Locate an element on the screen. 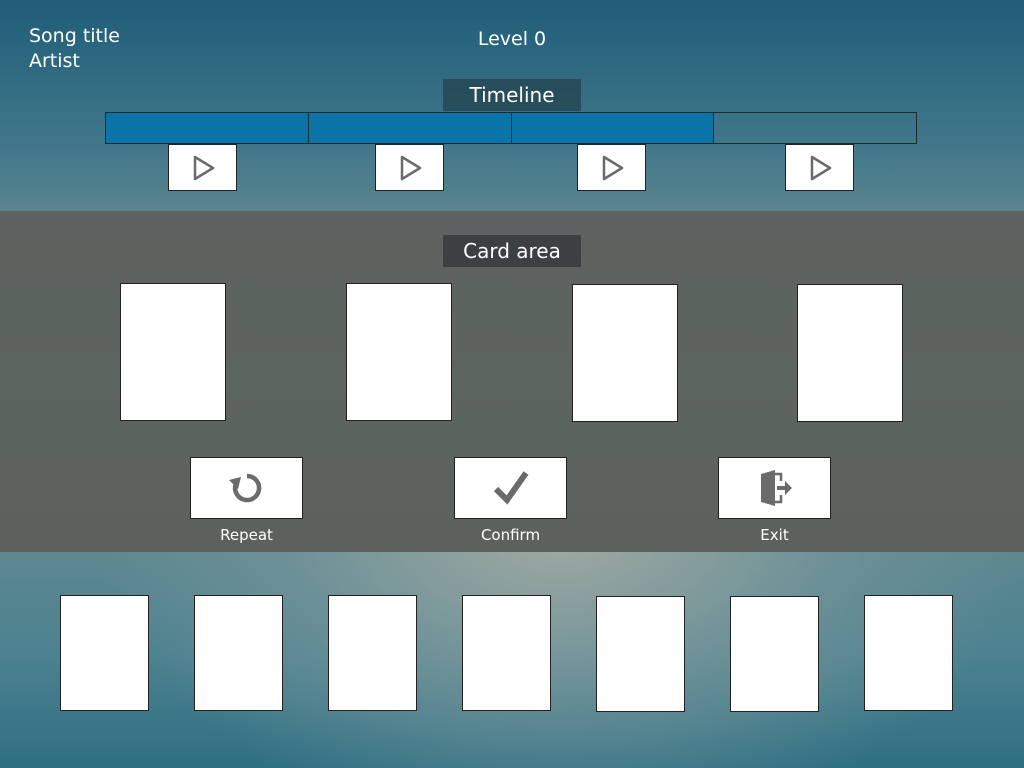  play-segment-2-button is located at coordinates (409, 167).